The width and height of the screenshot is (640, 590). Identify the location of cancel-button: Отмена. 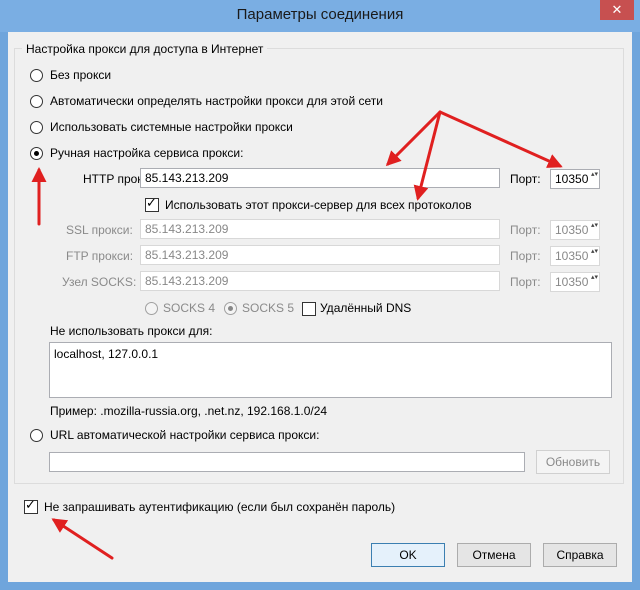
(494, 555).